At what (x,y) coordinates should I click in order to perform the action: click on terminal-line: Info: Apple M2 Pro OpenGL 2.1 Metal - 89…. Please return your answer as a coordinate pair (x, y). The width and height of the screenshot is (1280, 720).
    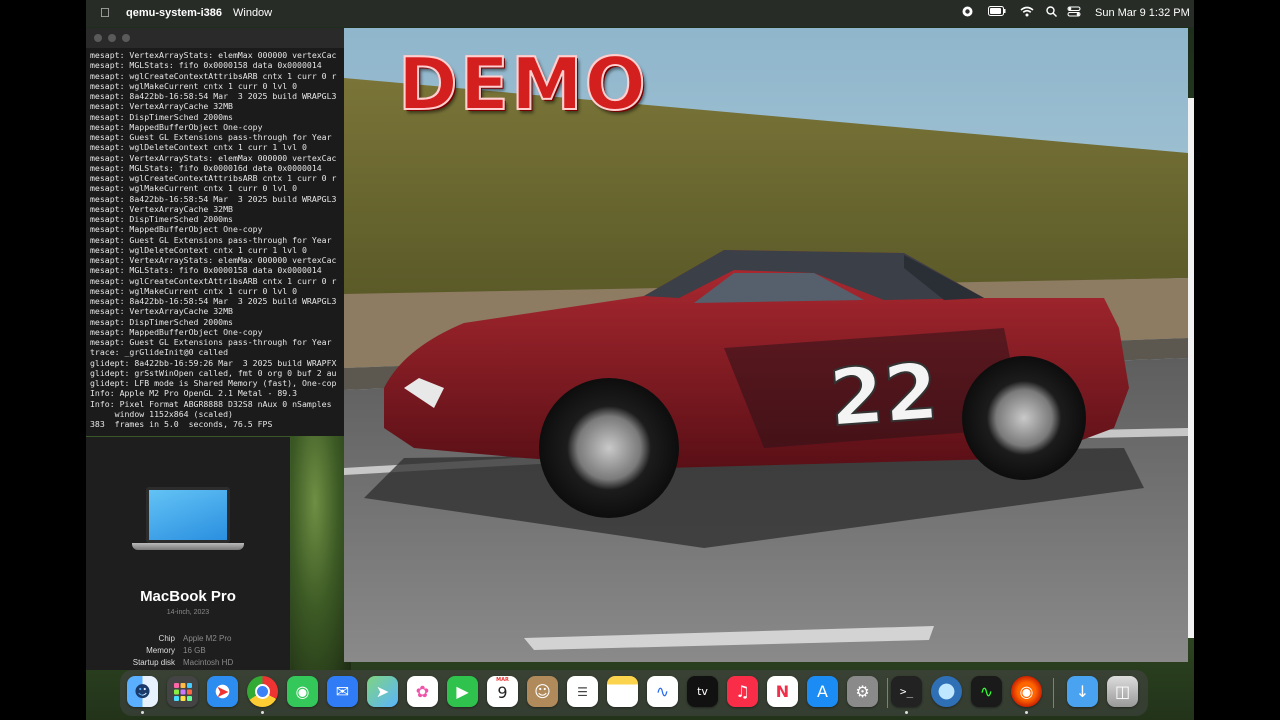
    Looking at the image, I should click on (194, 393).